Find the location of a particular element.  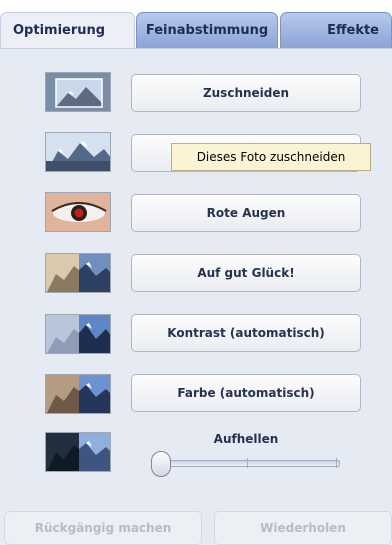

color-thumbnail is located at coordinates (78, 394).